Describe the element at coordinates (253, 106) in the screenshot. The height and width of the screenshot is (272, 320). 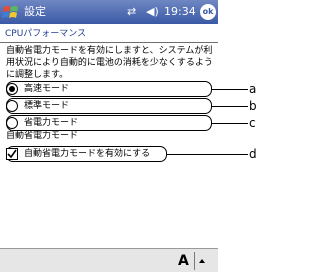
I see `callout-letter-b: b` at that location.